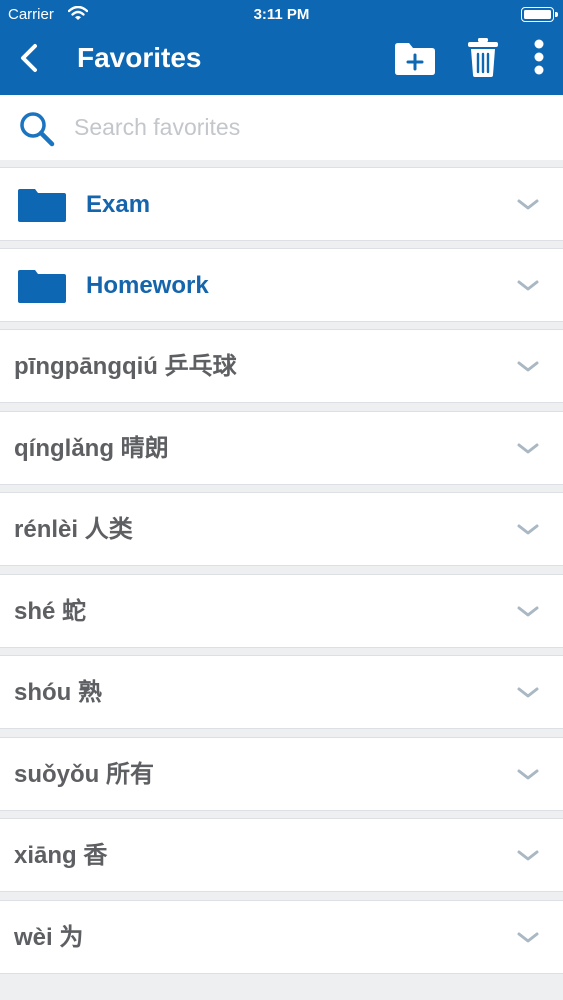 The image size is (563, 1000). Describe the element at coordinates (61, 855) in the screenshot. I see `word-label: xiāng 香` at that location.